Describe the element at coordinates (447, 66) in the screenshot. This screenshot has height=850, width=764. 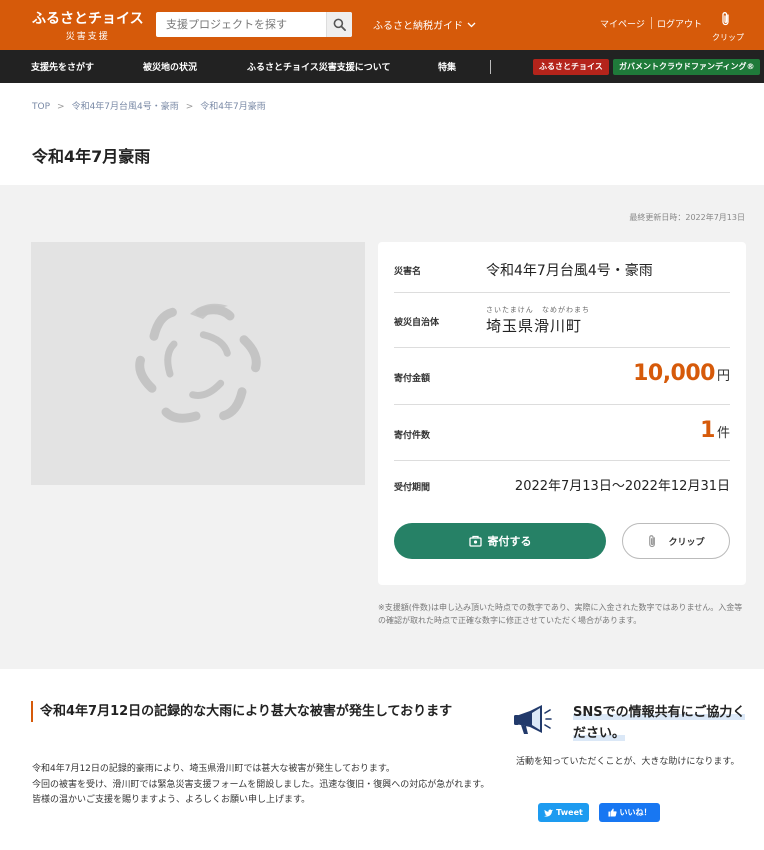
I see `nav-item-feature: 特集` at that location.